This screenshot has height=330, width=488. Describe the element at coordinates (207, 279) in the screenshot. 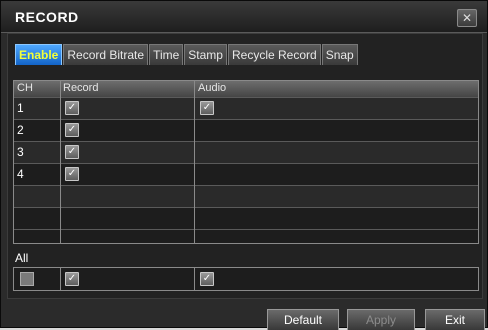

I see `all-audio-checkbox: ✓` at that location.